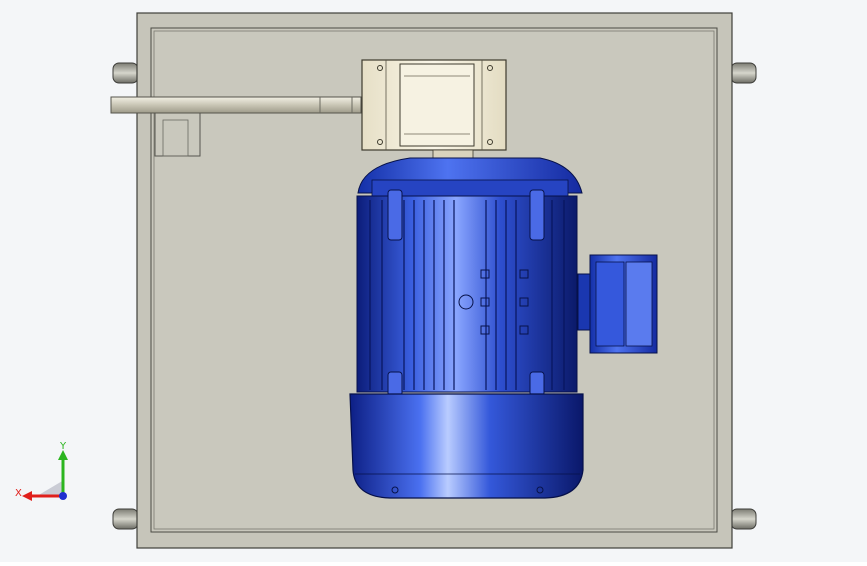 This screenshot has width=867, height=566. What do you see at coordinates (434, 109) in the screenshot?
I see `terminal-box` at bounding box center [434, 109].